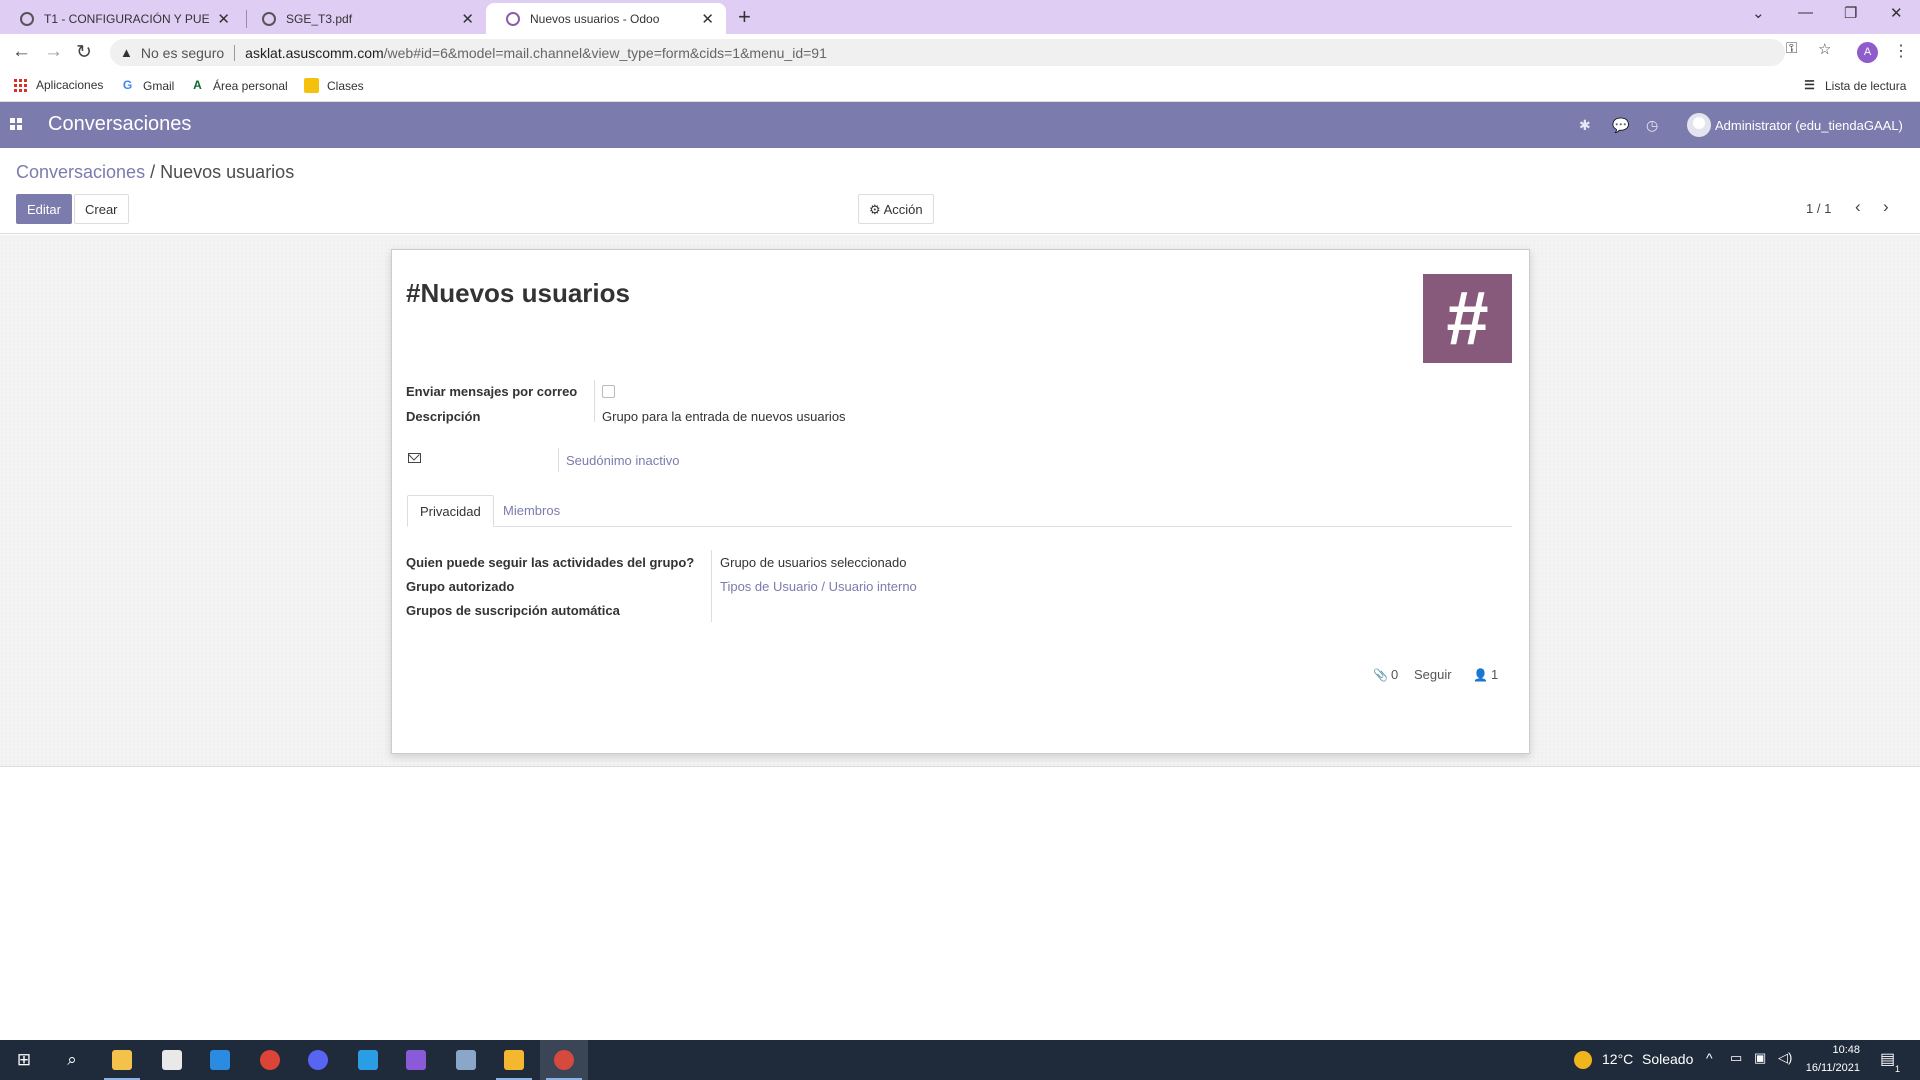 The width and height of the screenshot is (1920, 1080). What do you see at coordinates (364, 18) in the screenshot?
I see `browser-tab-sge: SGE_T3.pdf ✕` at bounding box center [364, 18].